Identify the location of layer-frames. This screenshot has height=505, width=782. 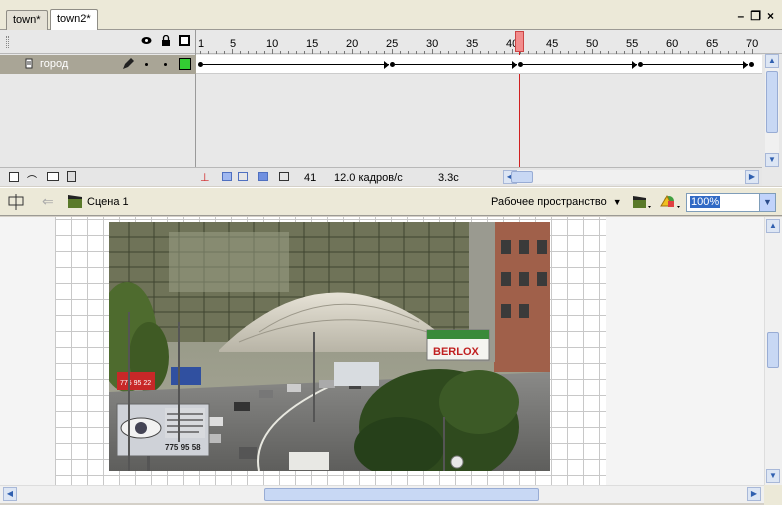
(479, 64).